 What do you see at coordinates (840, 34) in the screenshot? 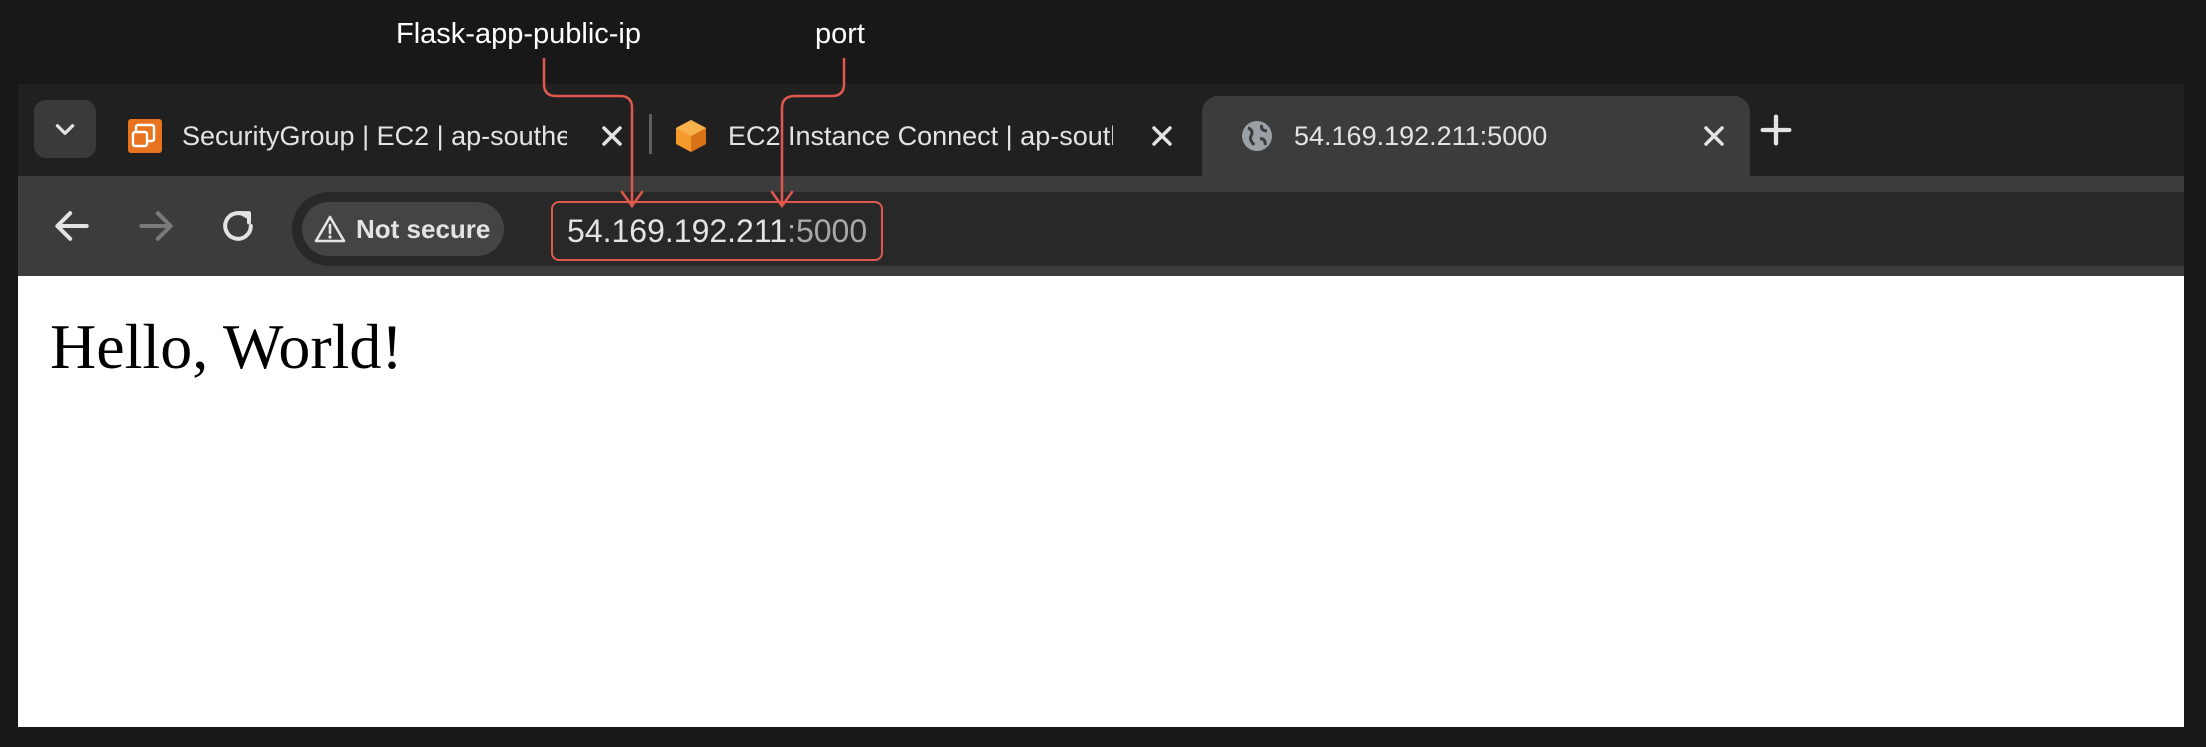
I see `annotation-port-label: port` at bounding box center [840, 34].